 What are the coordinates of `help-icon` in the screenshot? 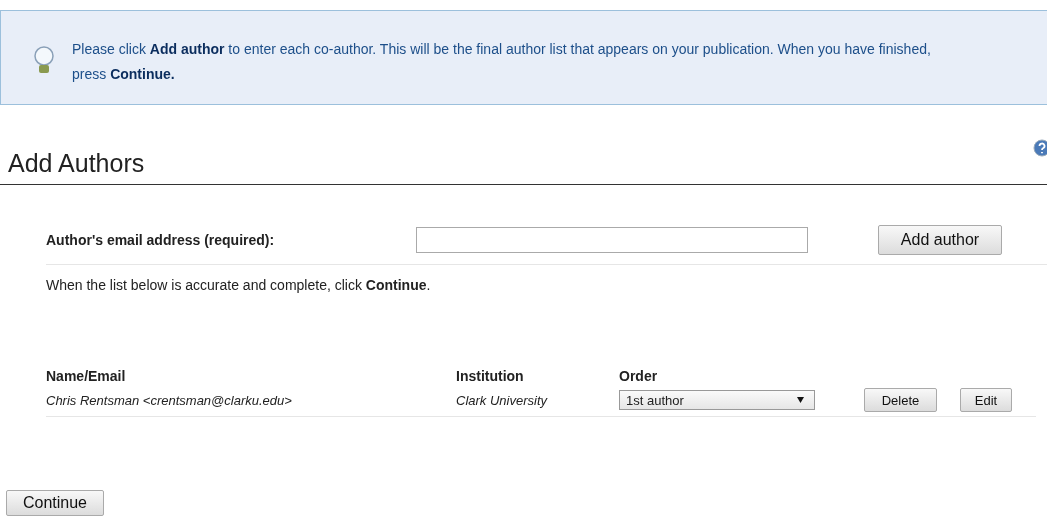 It's located at (1040, 148).